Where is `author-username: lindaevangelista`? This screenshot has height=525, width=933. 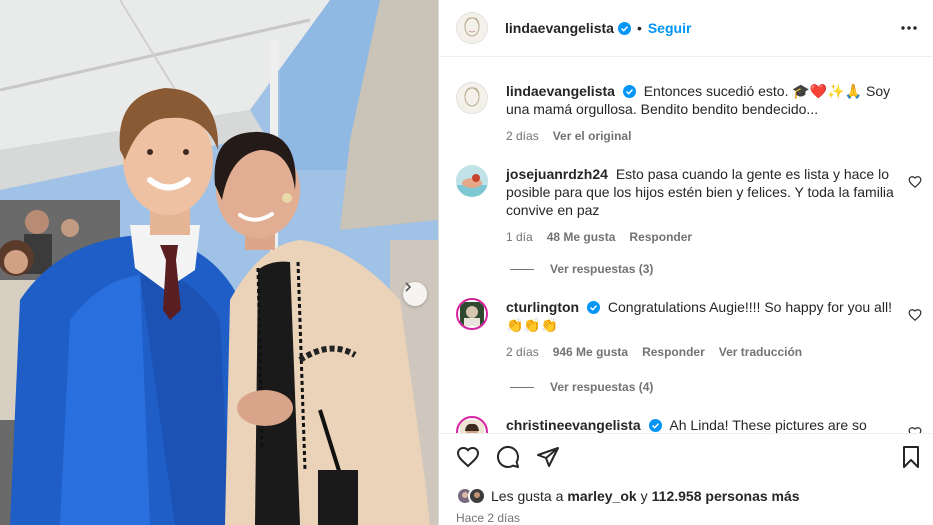
author-username: lindaevangelista is located at coordinates (559, 28).